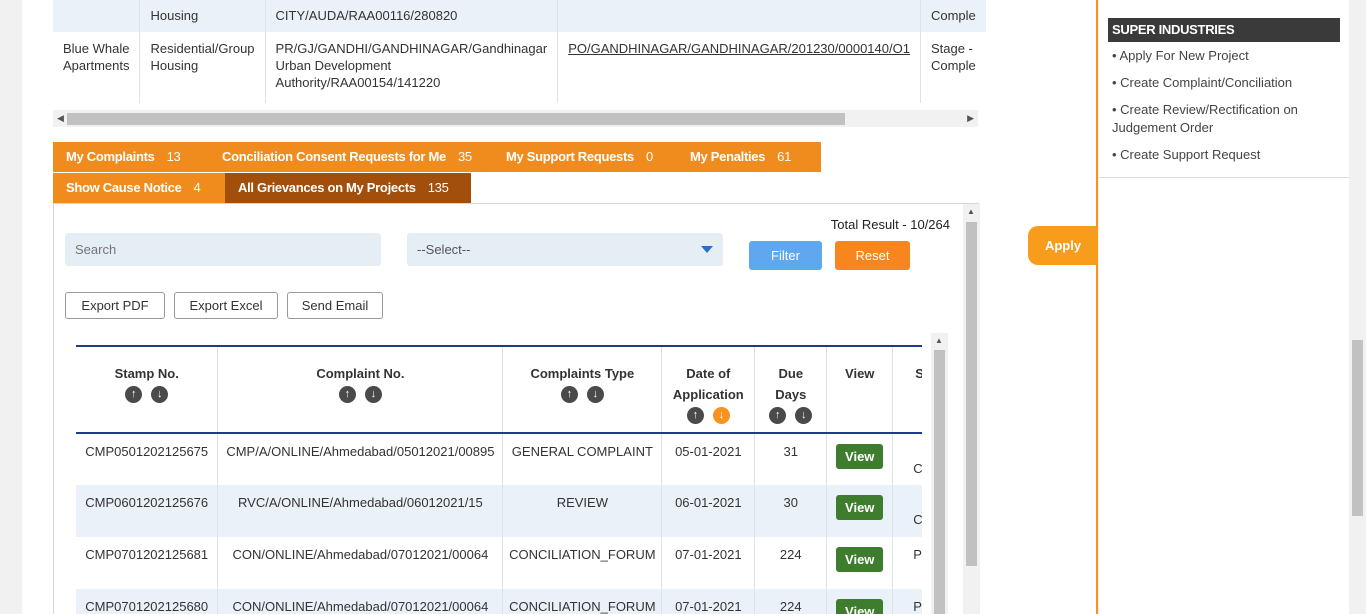 Image resolution: width=1366 pixels, height=614 pixels. Describe the element at coordinates (1357, 307) in the screenshot. I see `page-vertical-scrollbar` at that location.